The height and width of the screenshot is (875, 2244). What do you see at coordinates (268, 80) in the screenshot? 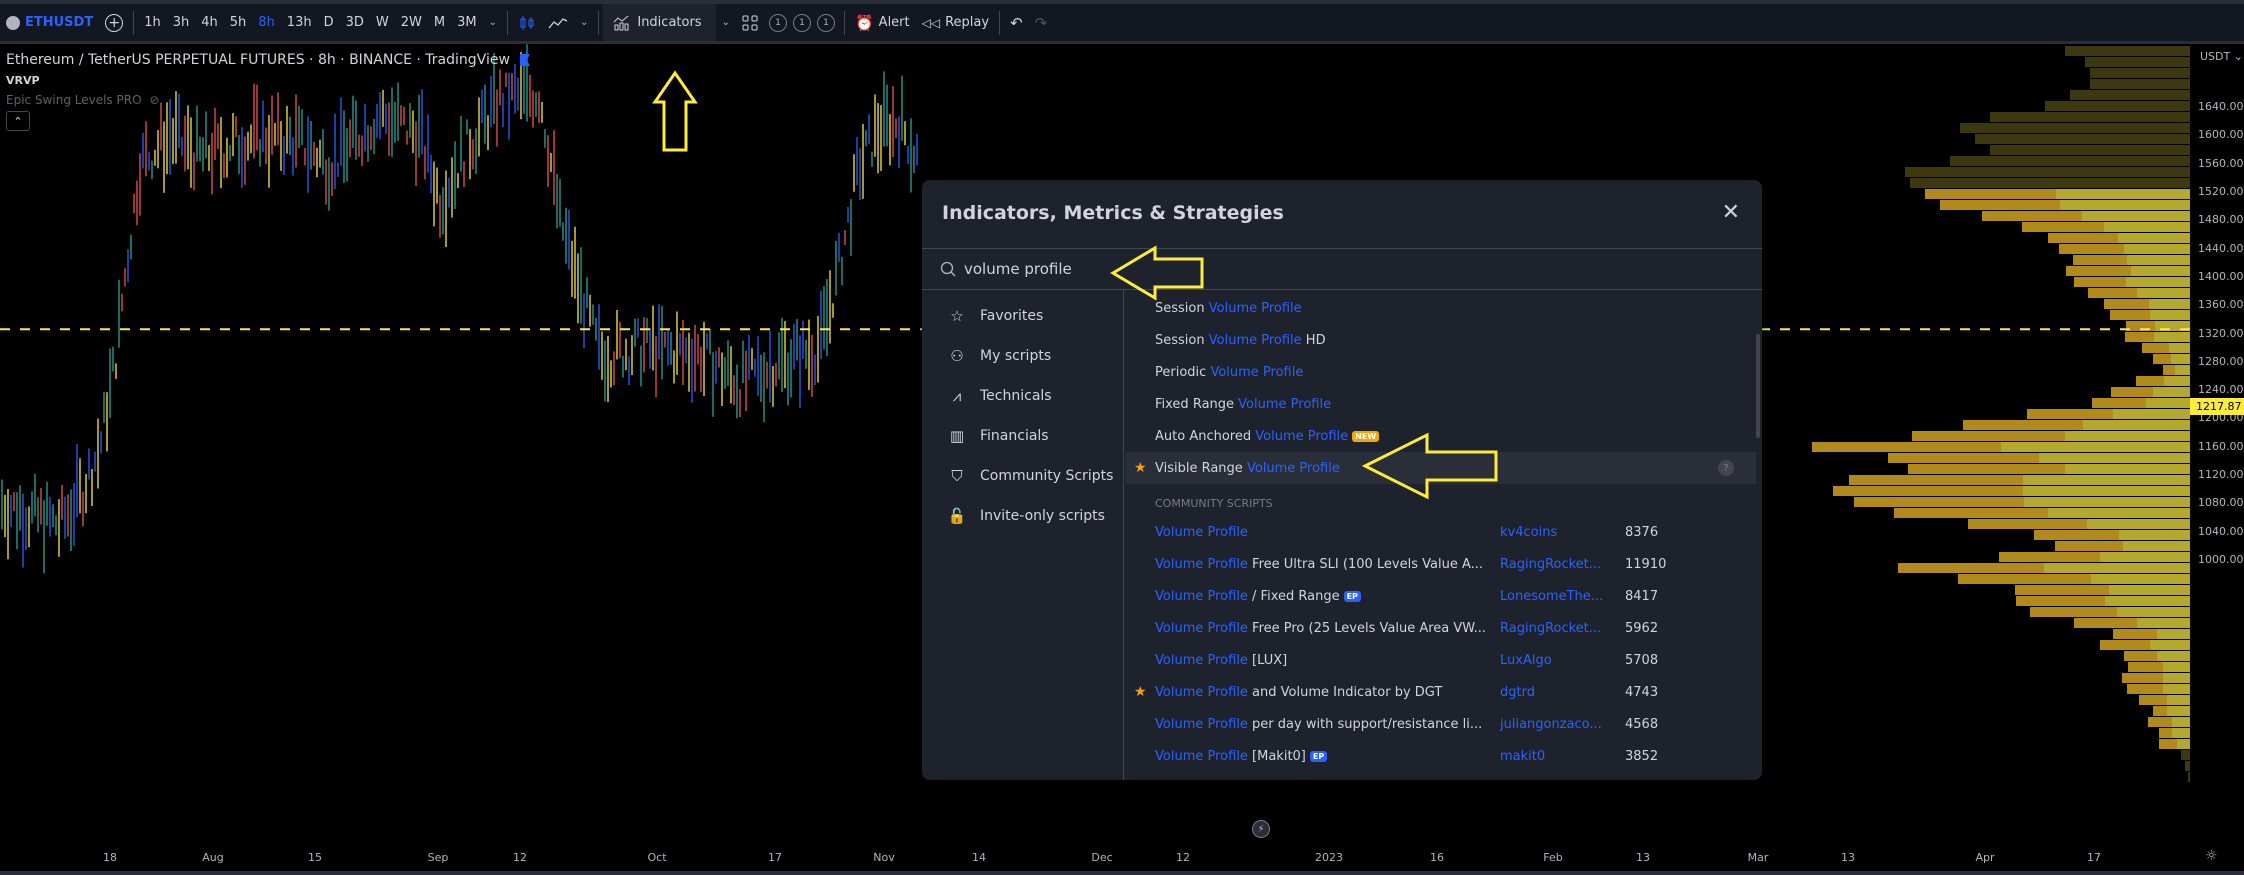
I see `indicator-vrvp: VRVP` at bounding box center [268, 80].